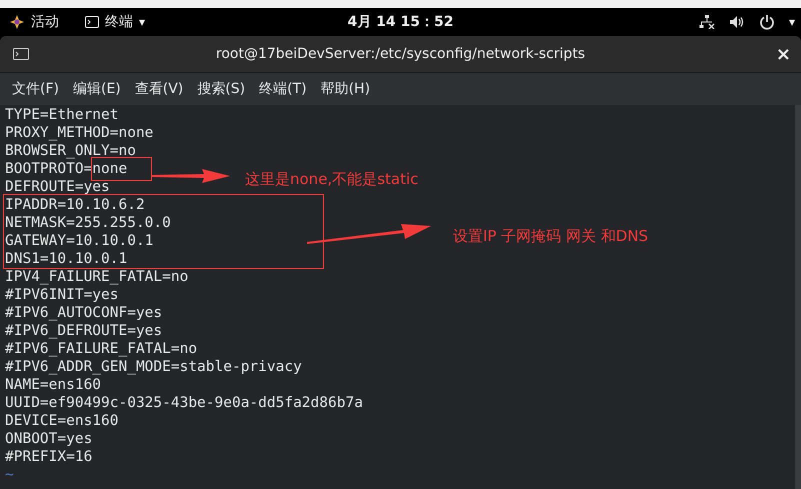 Image resolution: width=801 pixels, height=489 pixels. Describe the element at coordinates (115, 22) in the screenshot. I see `app-menu: 终端 ▾` at that location.